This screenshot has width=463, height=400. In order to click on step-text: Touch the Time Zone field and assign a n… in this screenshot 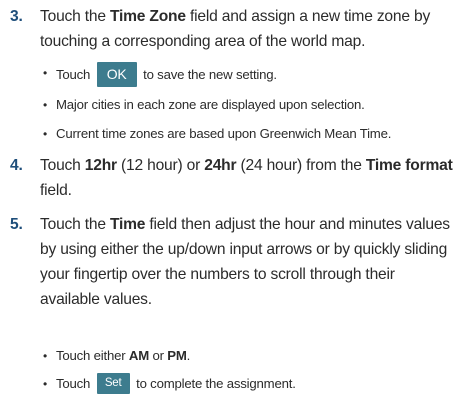, I will do `click(235, 29)`.